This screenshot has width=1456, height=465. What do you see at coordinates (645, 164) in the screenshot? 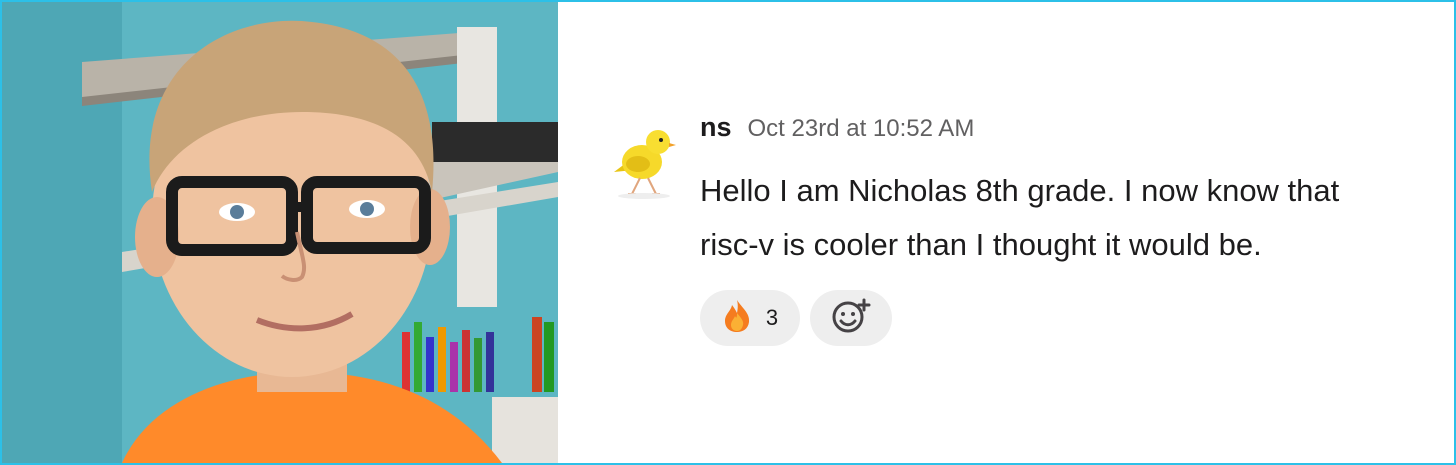
I see `avatar-image` at bounding box center [645, 164].